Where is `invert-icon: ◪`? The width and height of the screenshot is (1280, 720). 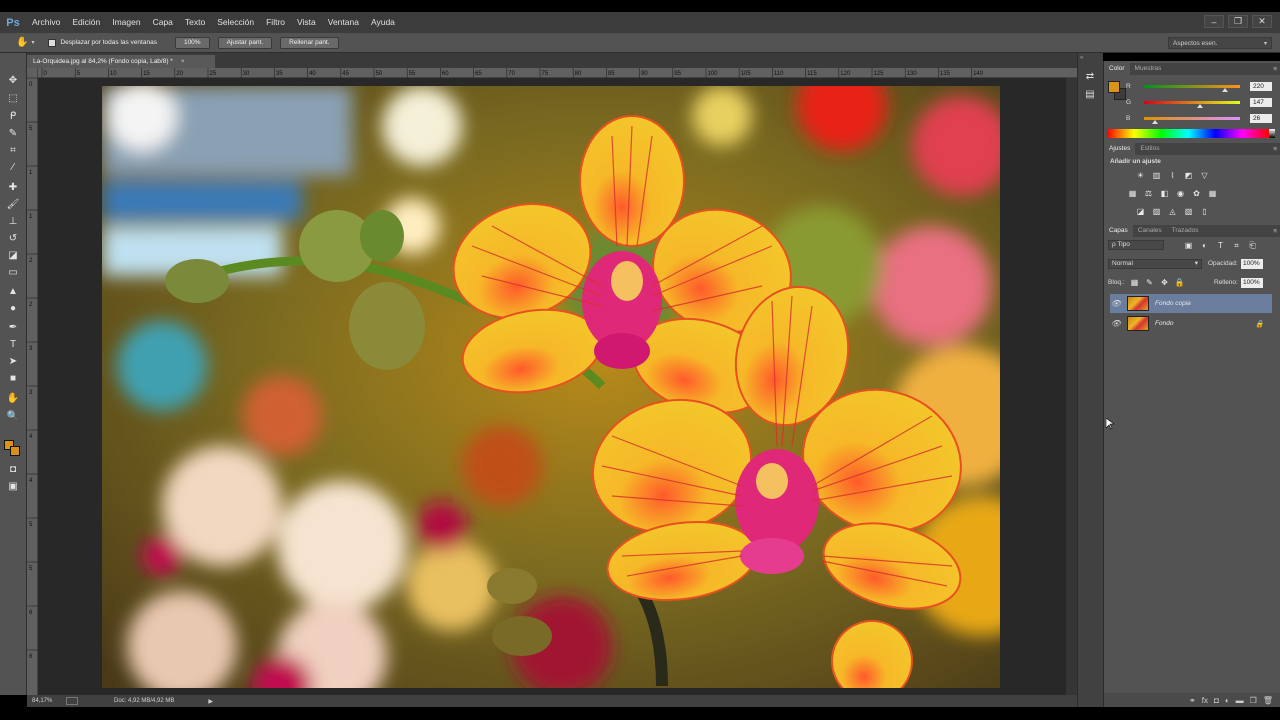
invert-icon: ◪ is located at coordinates (1140, 211).